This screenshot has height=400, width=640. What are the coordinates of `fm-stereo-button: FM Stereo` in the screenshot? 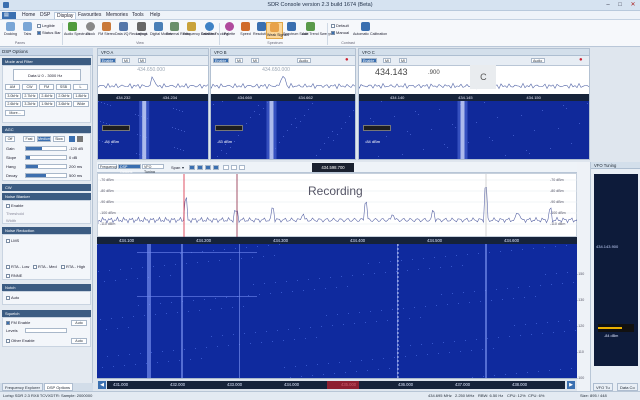 It's located at (106, 30).